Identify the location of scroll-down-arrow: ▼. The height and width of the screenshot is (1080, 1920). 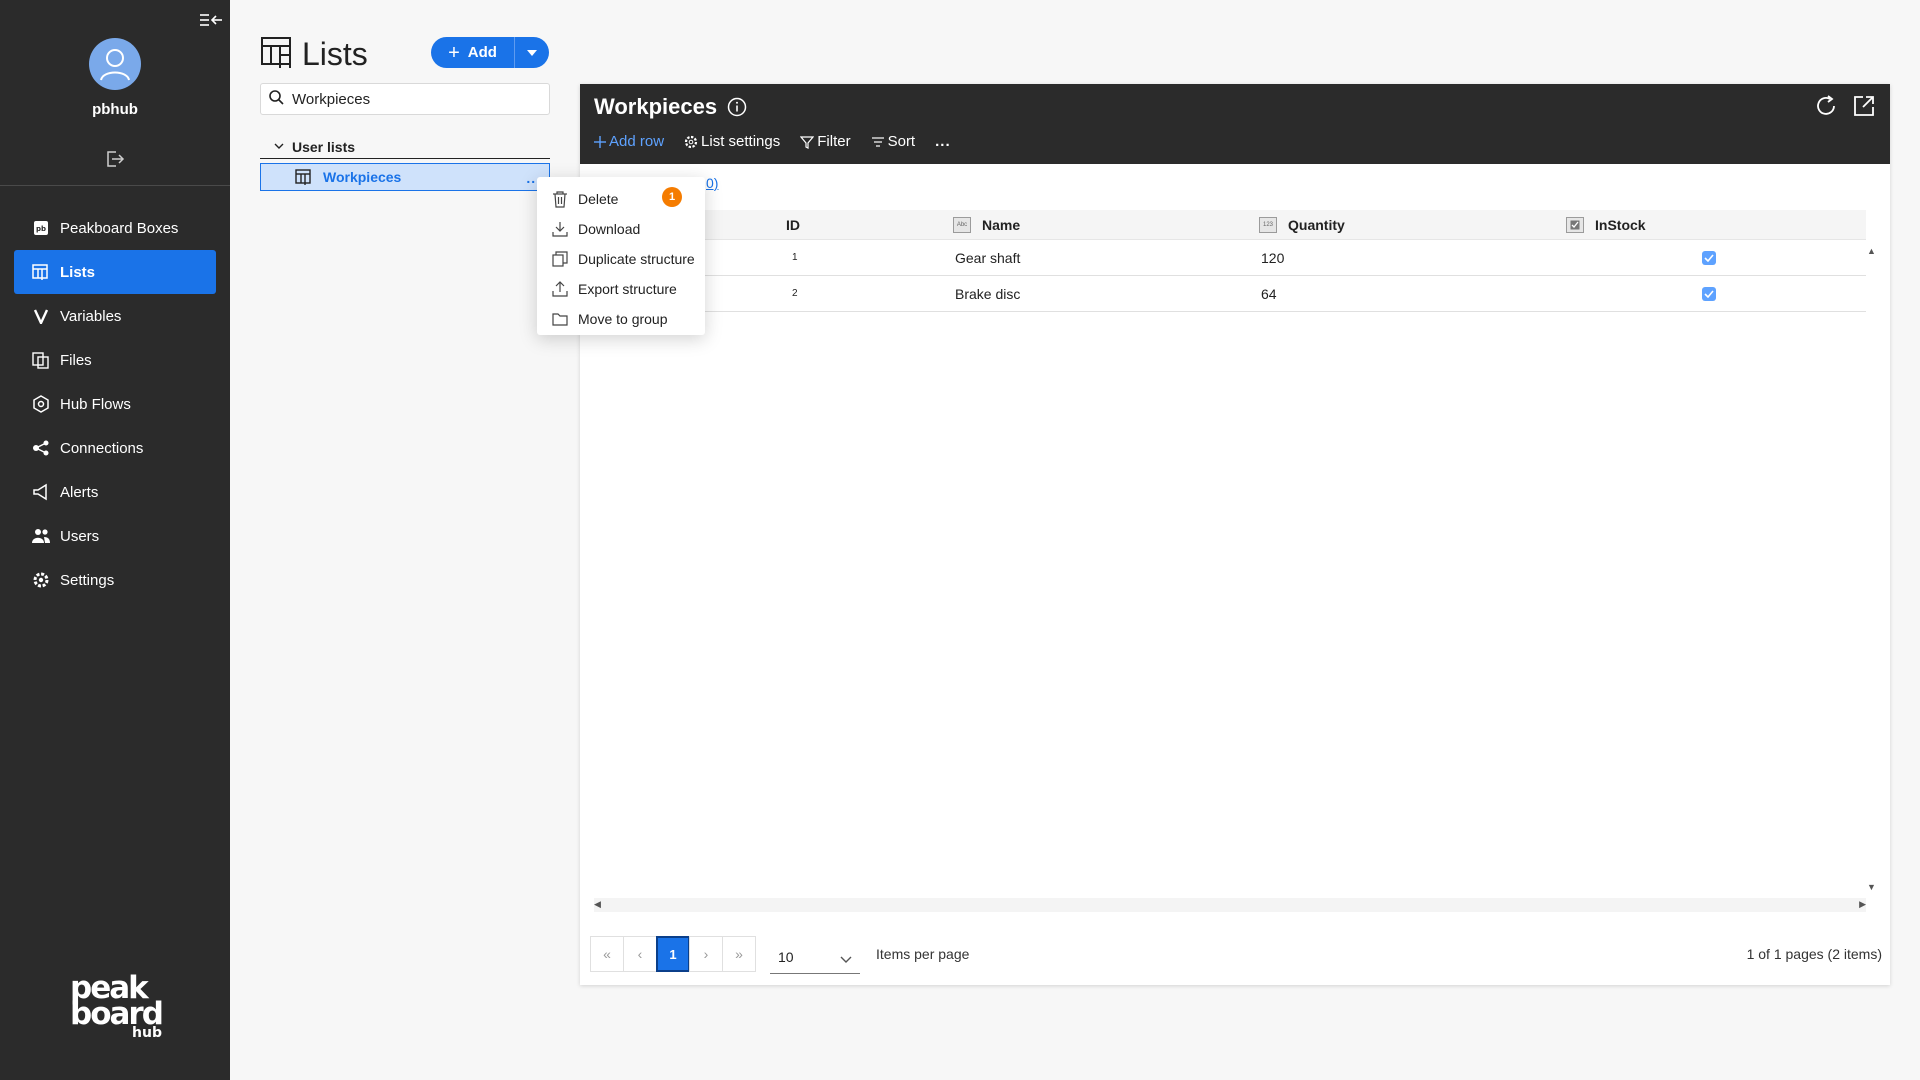
(1871, 887).